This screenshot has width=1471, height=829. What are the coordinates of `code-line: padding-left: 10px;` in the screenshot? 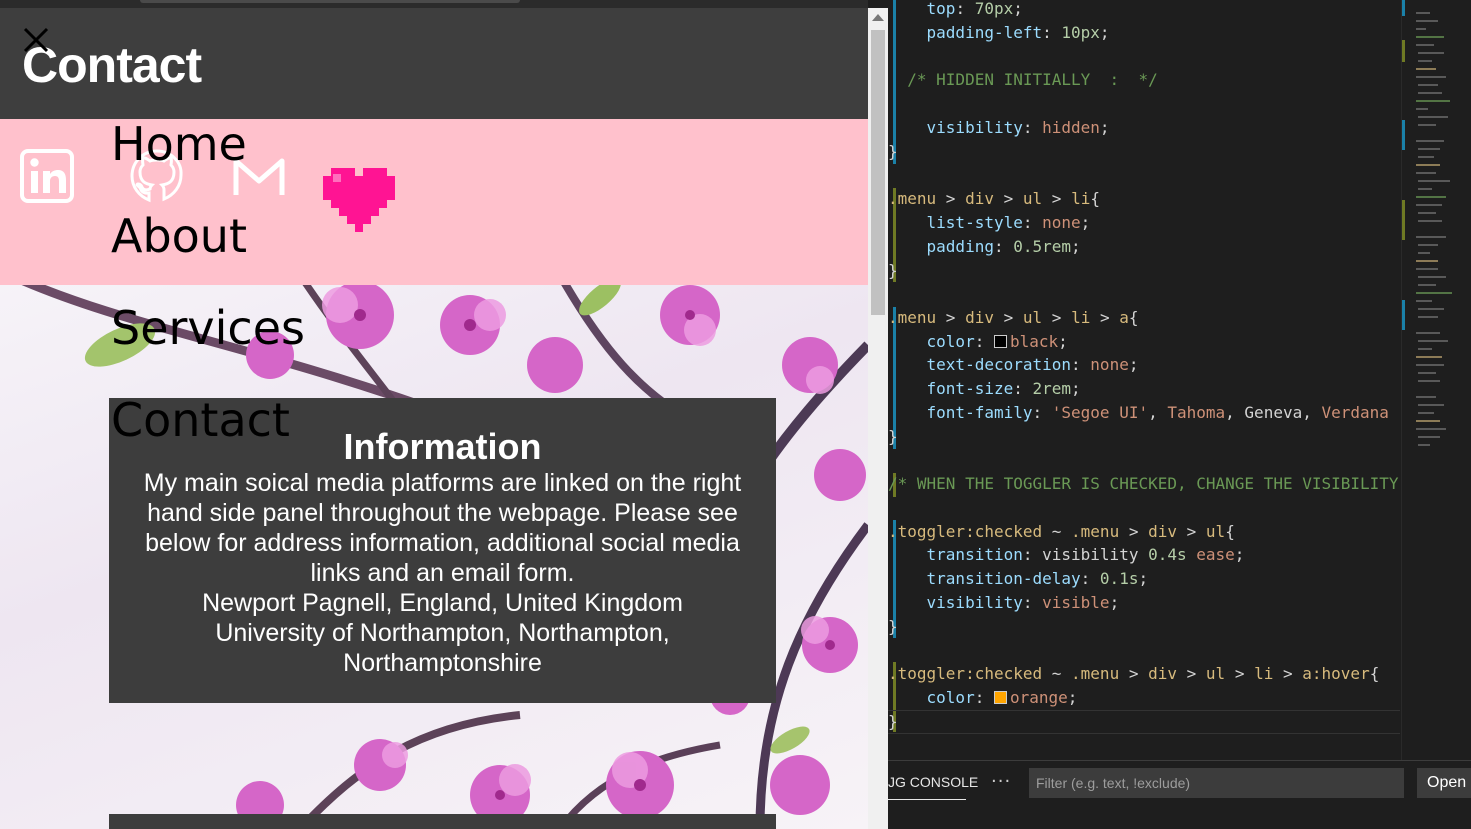 It's located at (1018, 32).